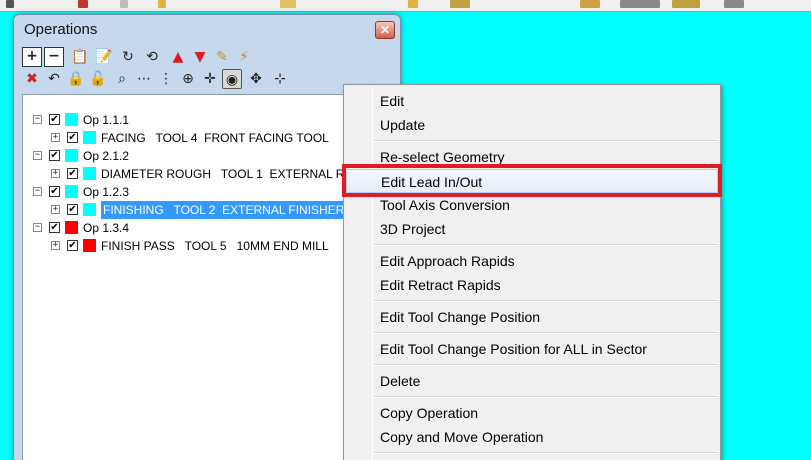 The image size is (811, 460). What do you see at coordinates (32, 57) in the screenshot?
I see `expand-all-icon: +` at bounding box center [32, 57].